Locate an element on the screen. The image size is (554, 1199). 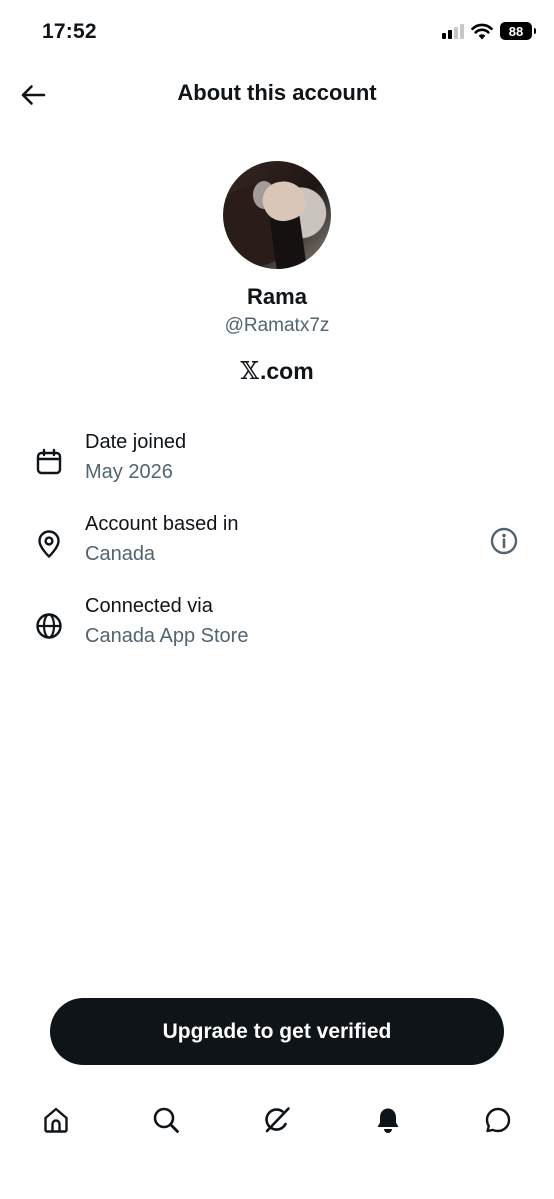
nav-search is located at coordinates (166, 1120).